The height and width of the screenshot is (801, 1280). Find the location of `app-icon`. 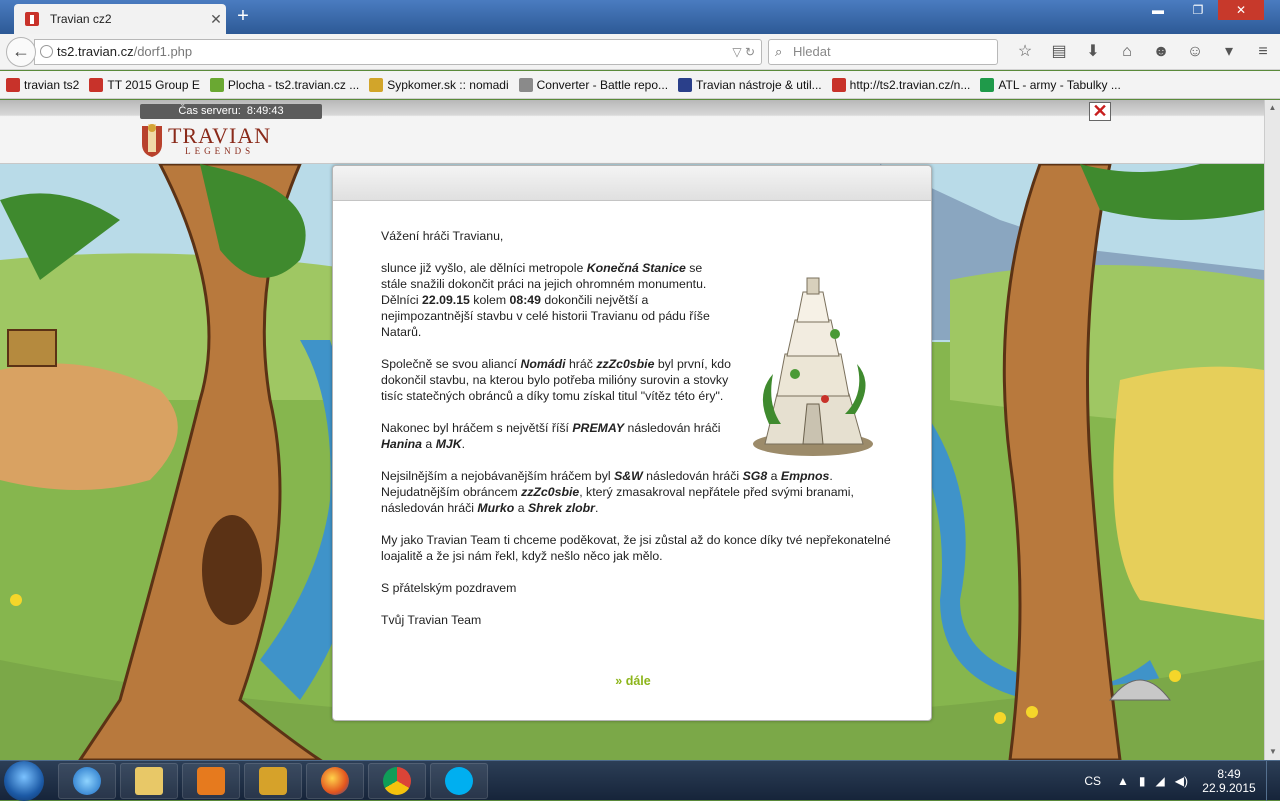

app-icon is located at coordinates (273, 781).